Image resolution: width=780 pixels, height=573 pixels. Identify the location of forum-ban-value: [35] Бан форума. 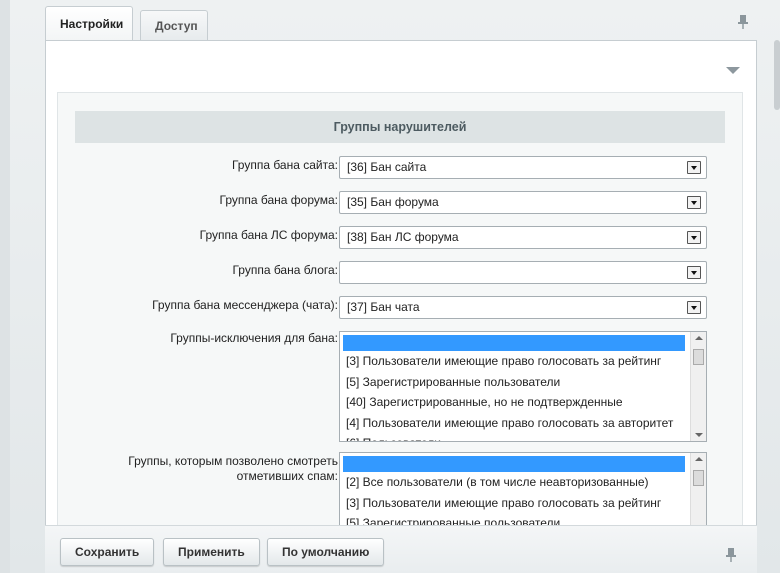
(393, 202).